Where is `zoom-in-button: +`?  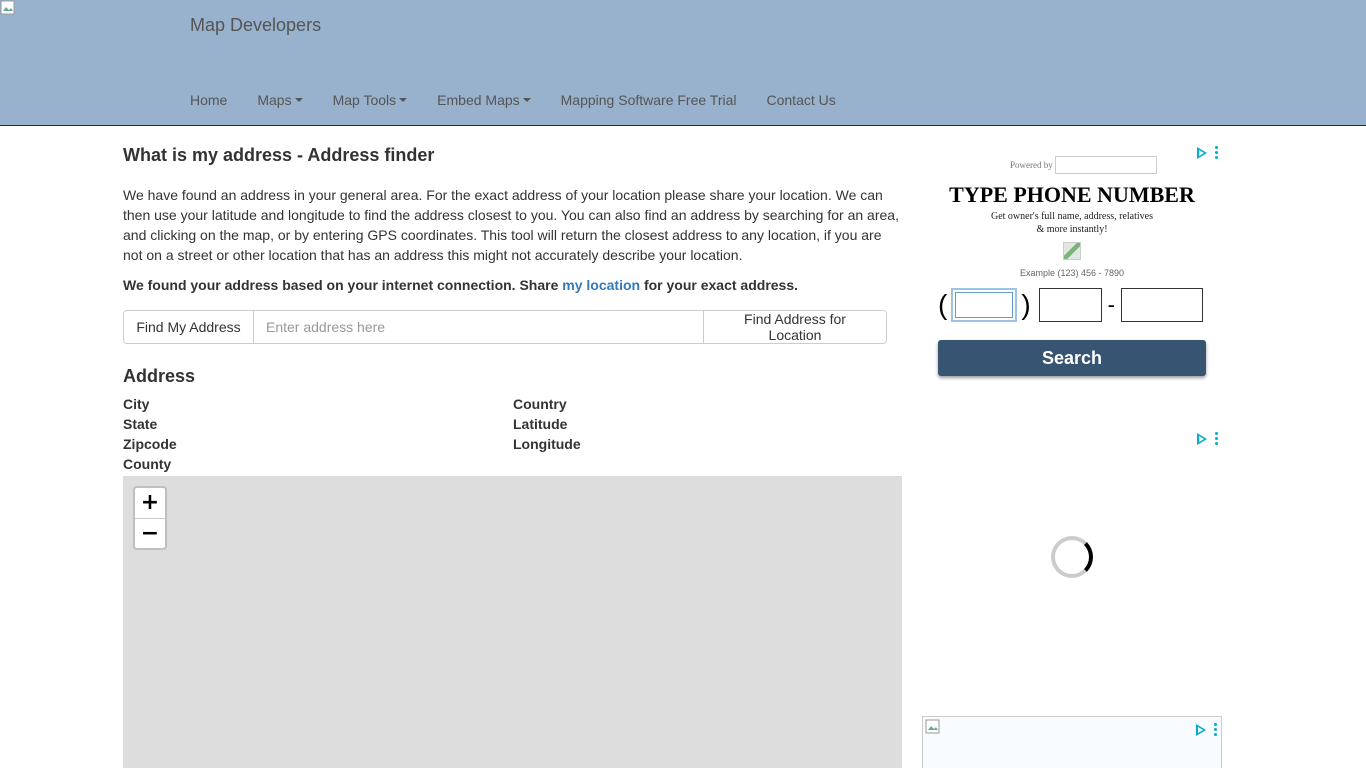
zoom-in-button: + is located at coordinates (150, 503).